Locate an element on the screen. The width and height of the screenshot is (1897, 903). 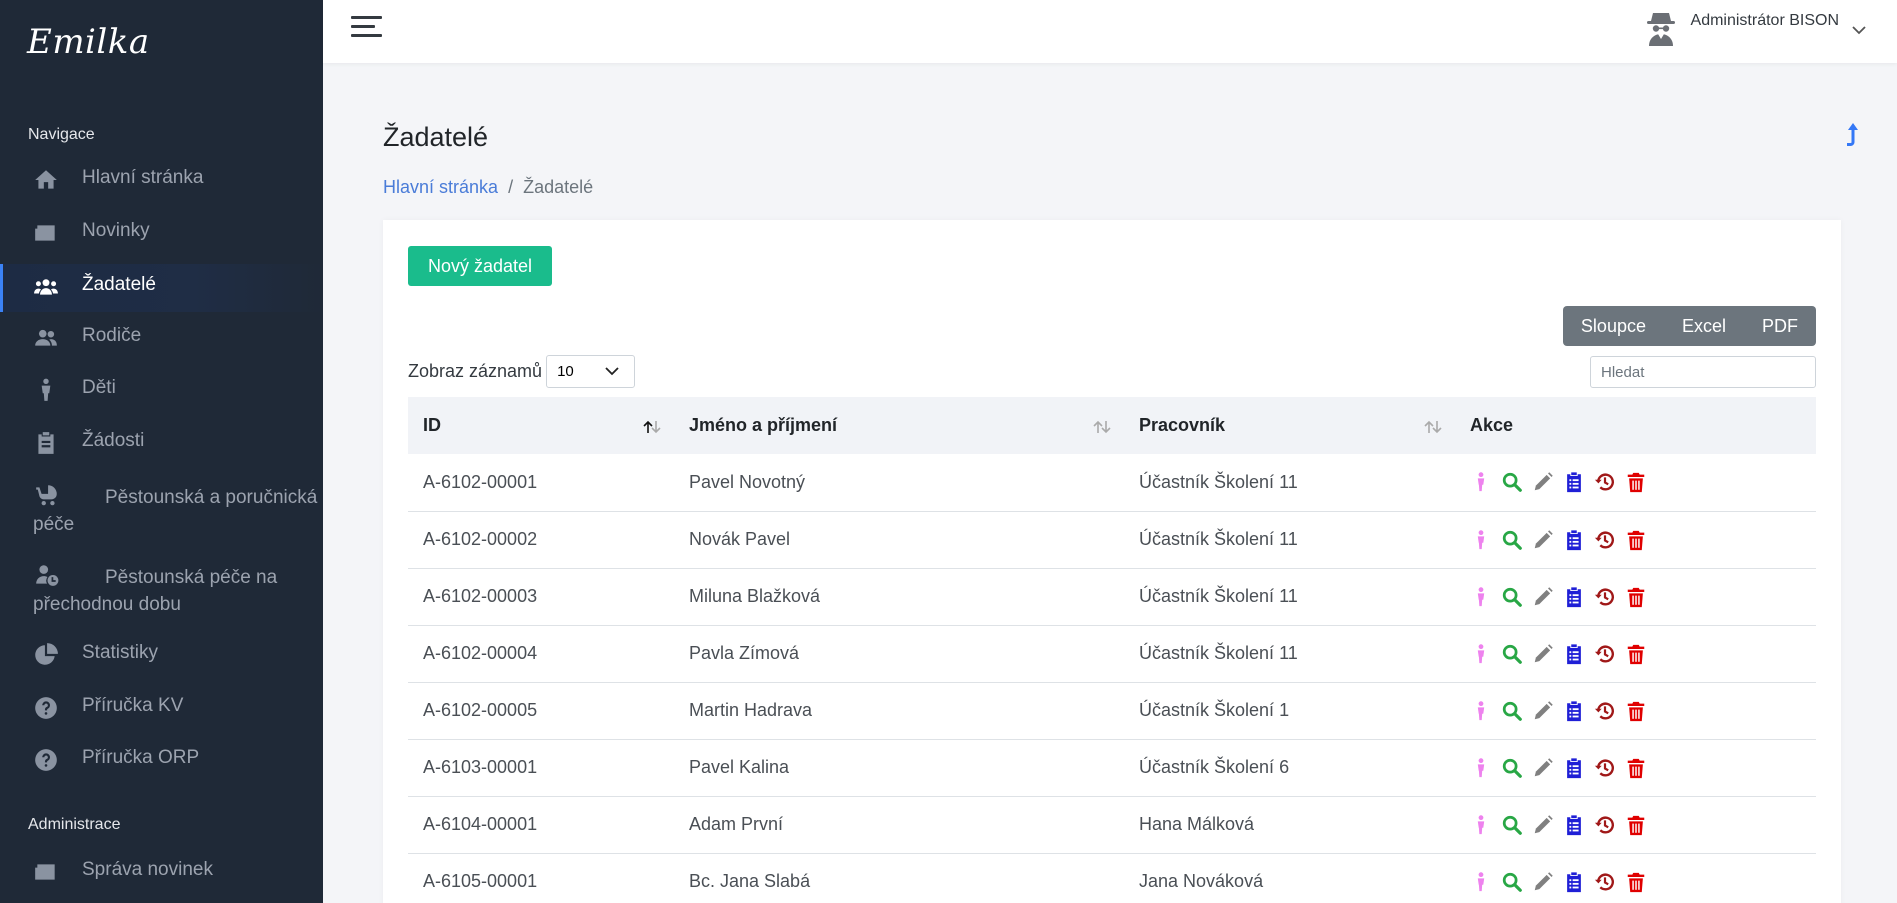
column-header-id: ID is located at coordinates (541, 425).